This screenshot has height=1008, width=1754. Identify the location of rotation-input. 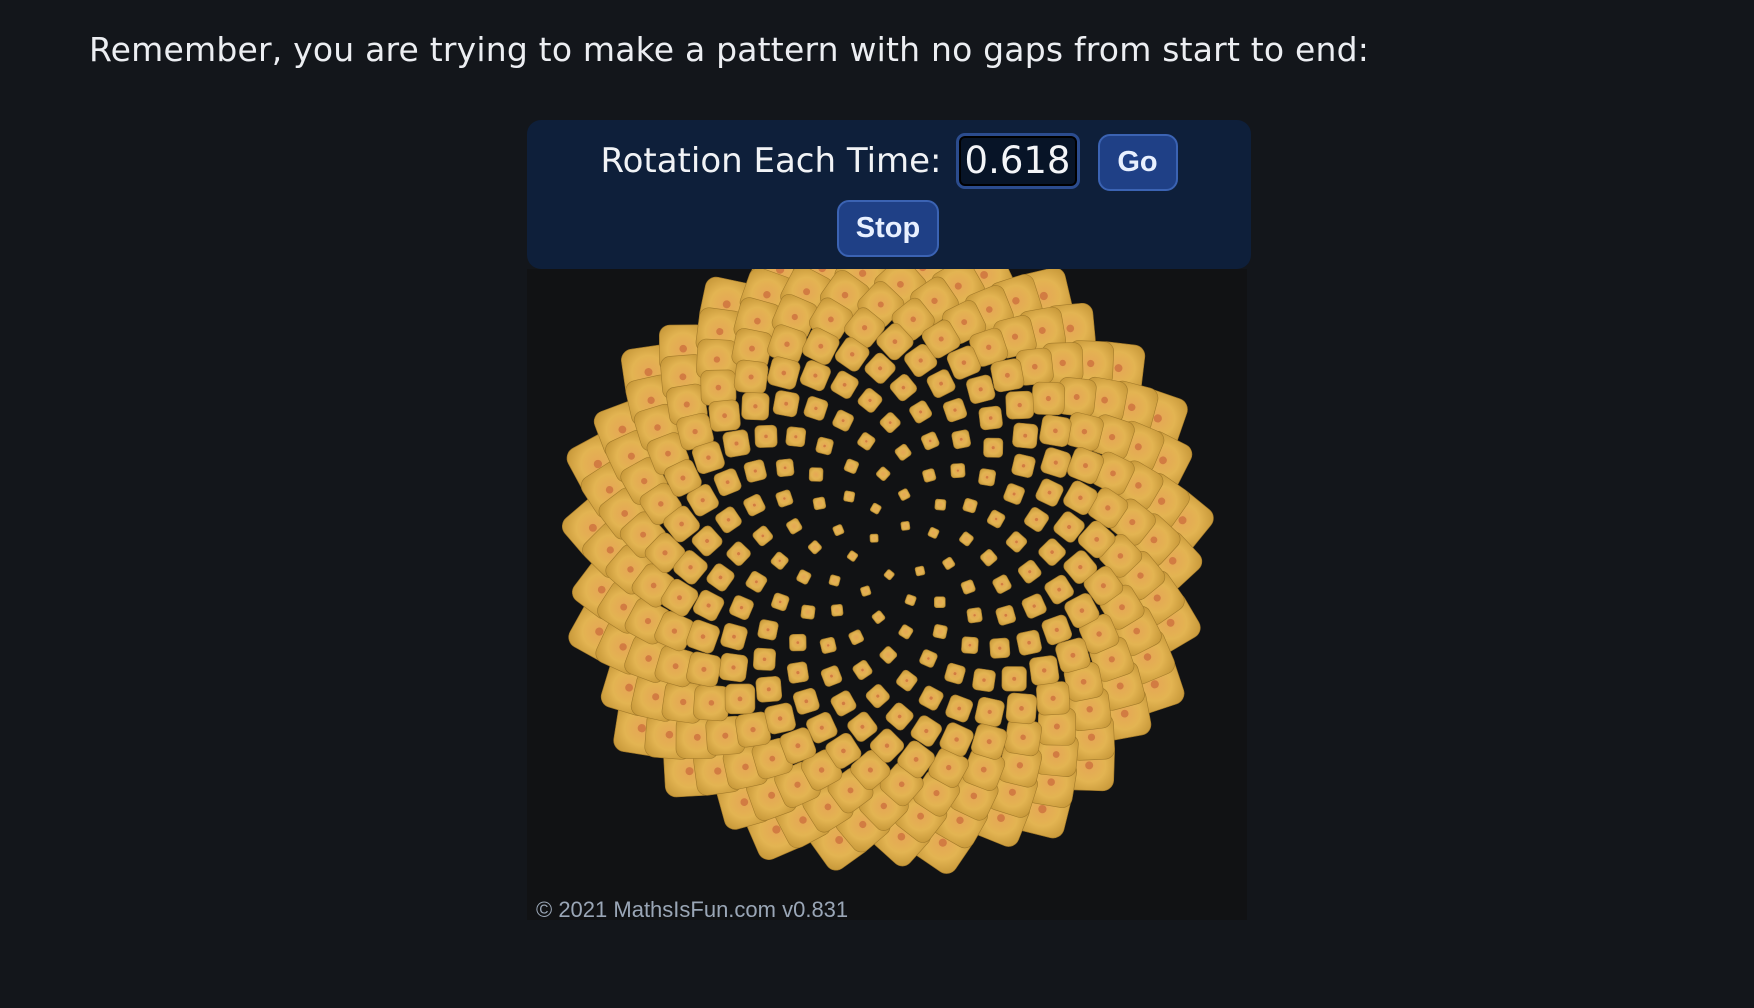
(1017, 160).